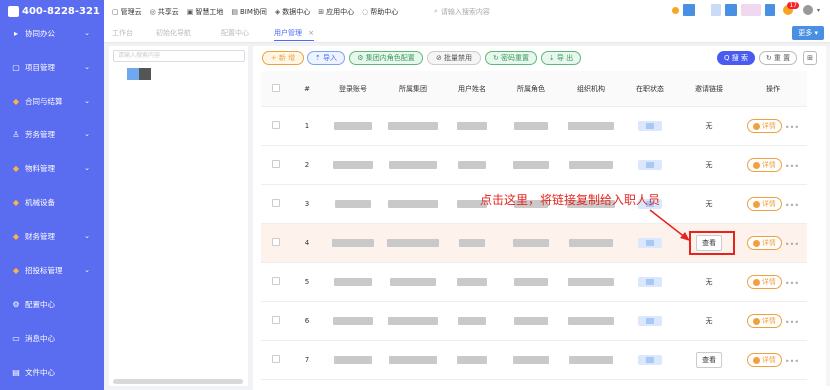  Describe the element at coordinates (127, 12) in the screenshot. I see `topnav-item: ▢ 管理云` at that location.